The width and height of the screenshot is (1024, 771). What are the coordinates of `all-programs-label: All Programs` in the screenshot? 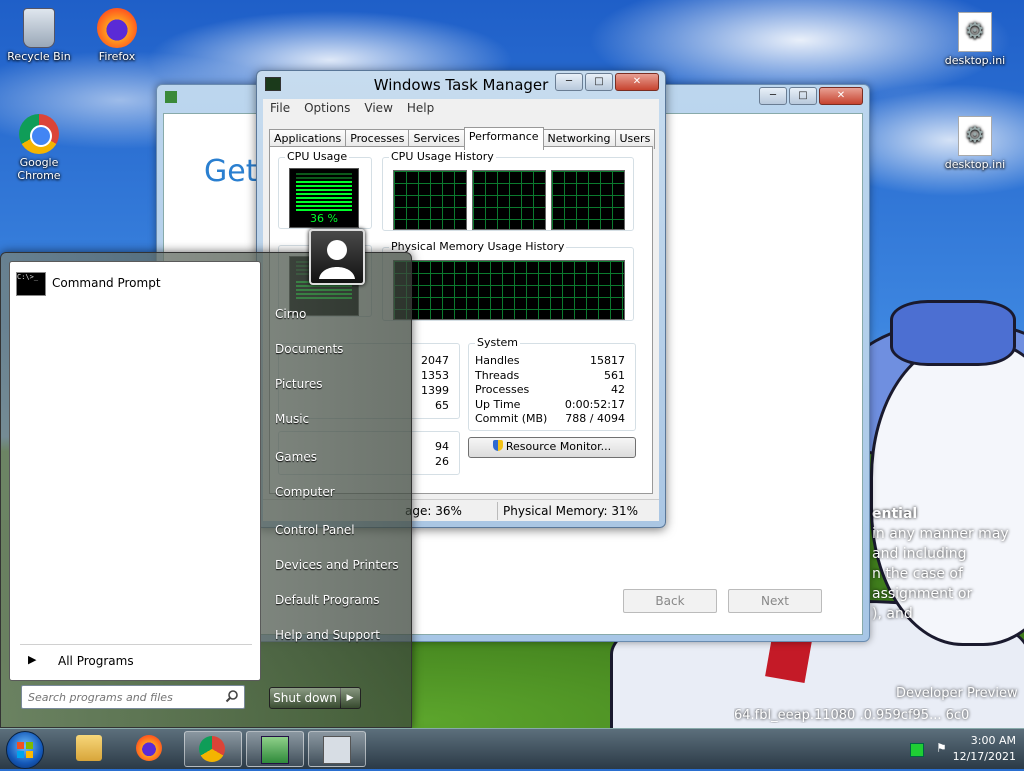 It's located at (96, 661).